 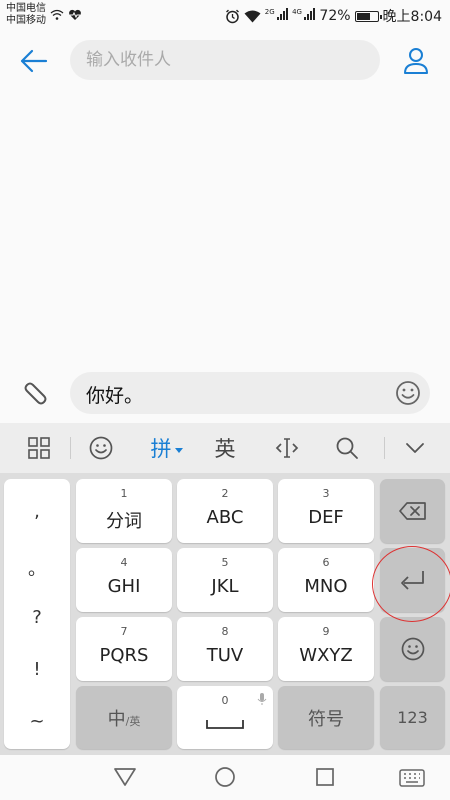 I want to click on caret-down-icon, so click(x=178, y=450).